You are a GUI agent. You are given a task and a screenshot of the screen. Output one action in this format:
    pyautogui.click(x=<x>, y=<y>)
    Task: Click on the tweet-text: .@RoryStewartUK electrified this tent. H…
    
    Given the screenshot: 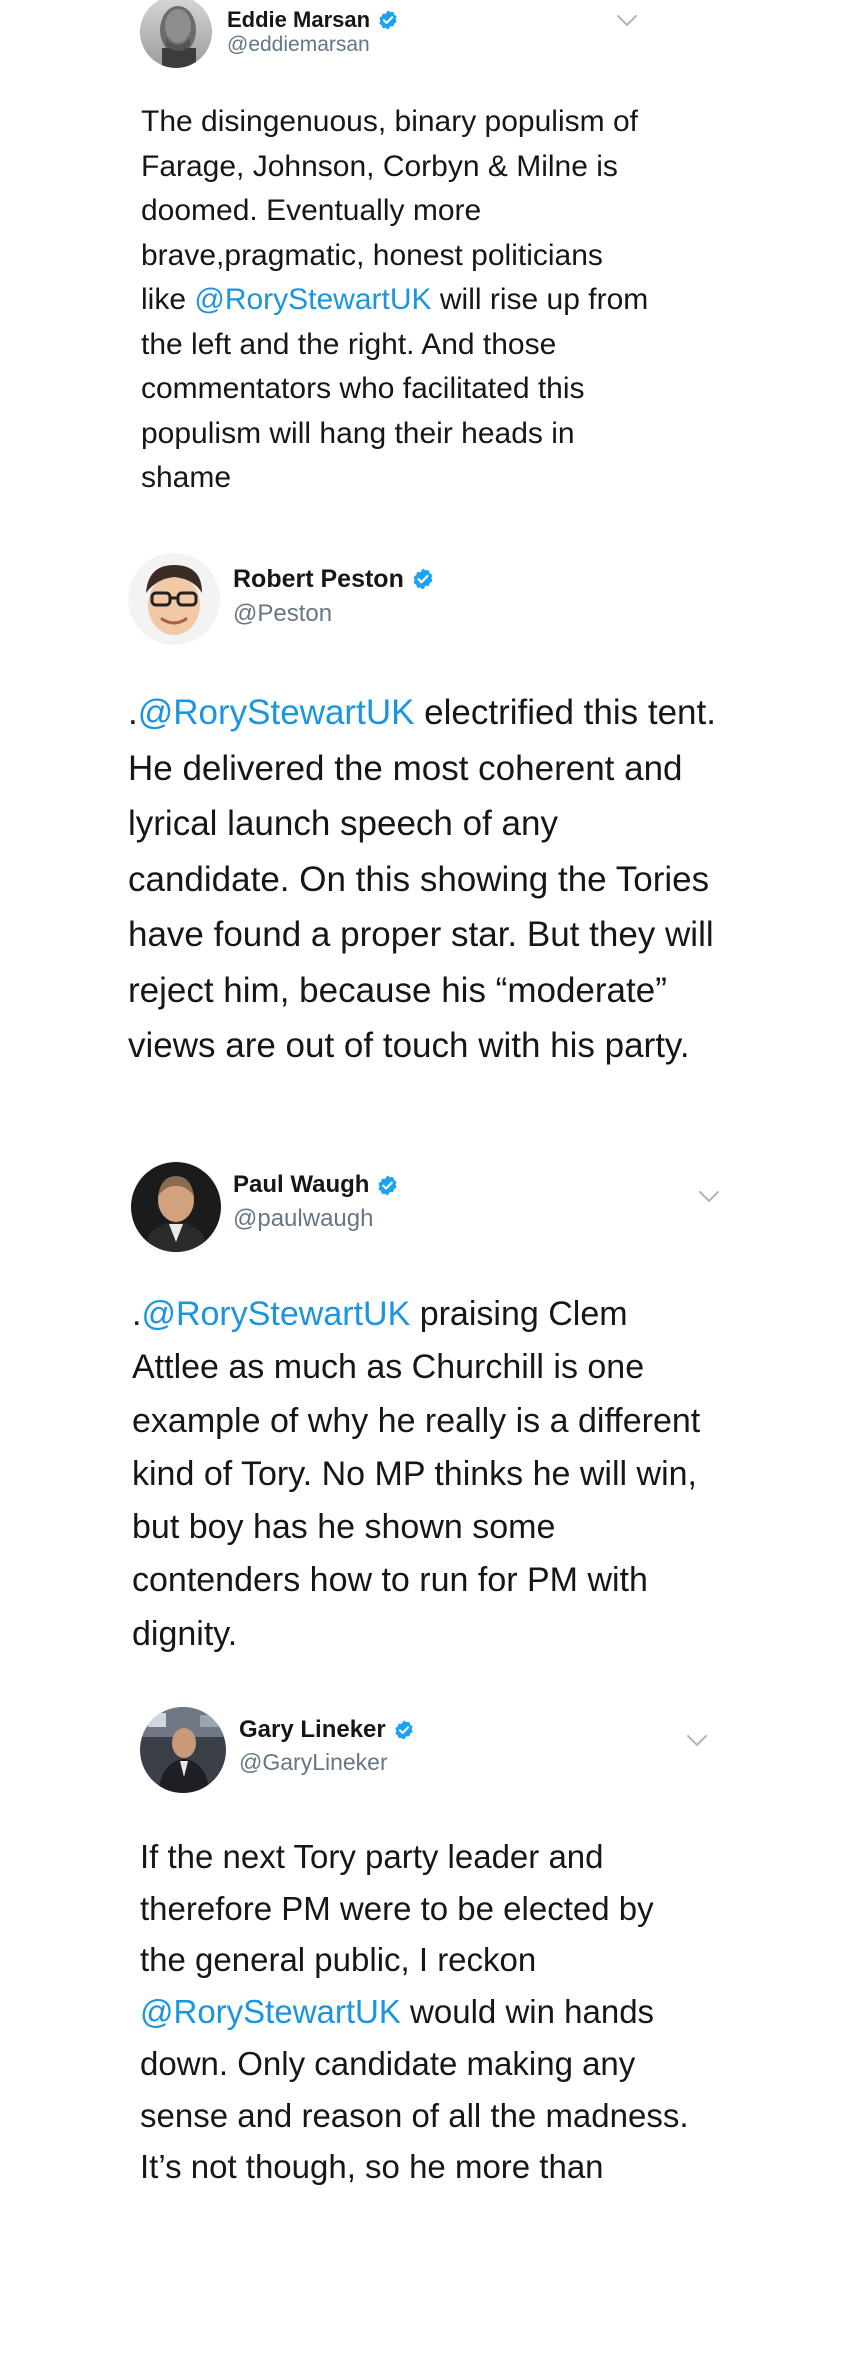 What is the action you would take?
    pyautogui.click(x=422, y=879)
    